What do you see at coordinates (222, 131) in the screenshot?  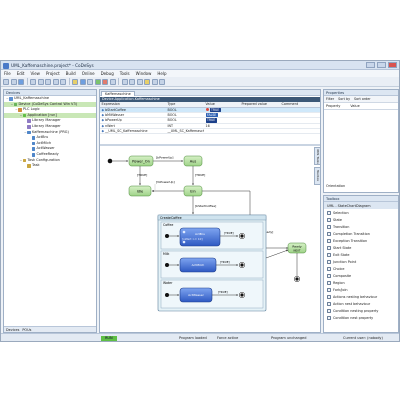 I see `cell-value` at bounding box center [222, 131].